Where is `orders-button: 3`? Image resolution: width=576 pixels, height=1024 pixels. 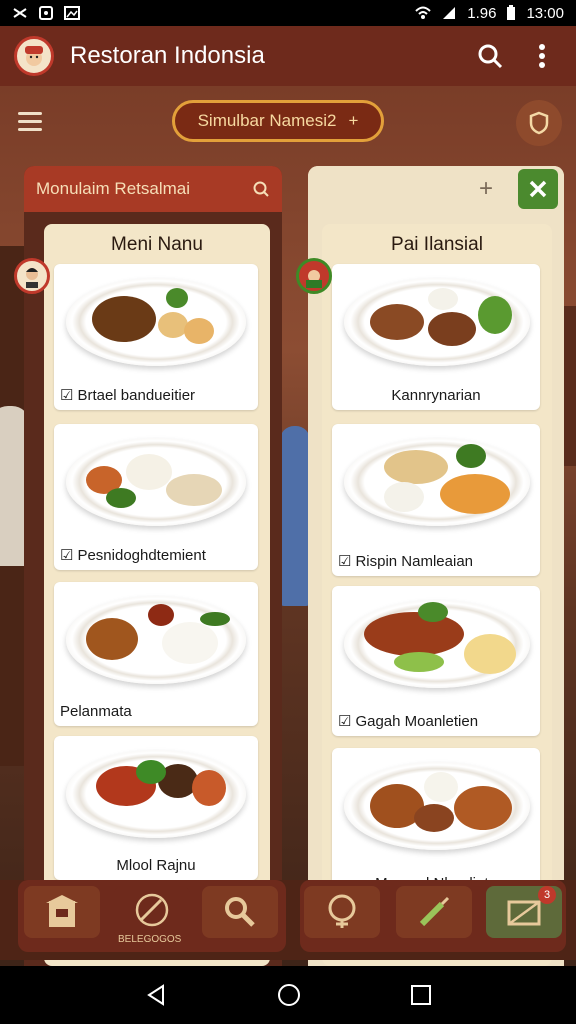 orders-button: 3 is located at coordinates (524, 912).